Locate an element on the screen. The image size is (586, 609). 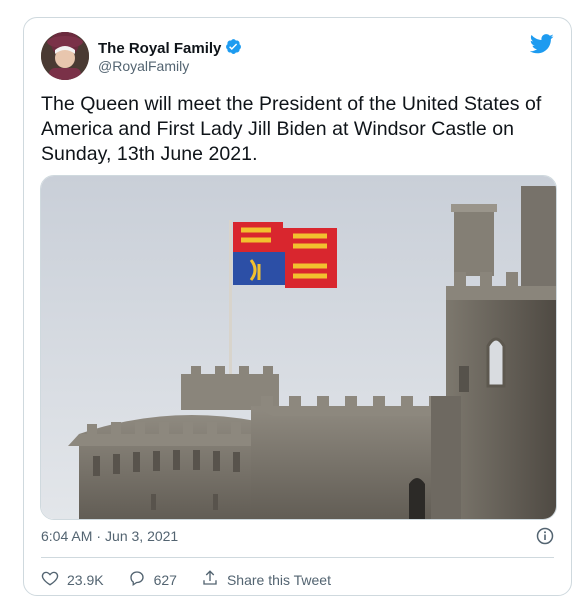
reply-button: 627 is located at coordinates (152, 579).